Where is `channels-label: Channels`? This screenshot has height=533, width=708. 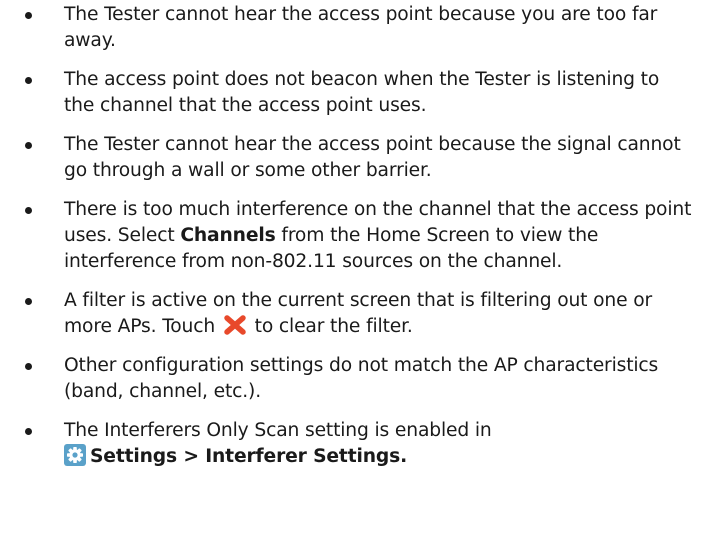
channels-label: Channels is located at coordinates (228, 235).